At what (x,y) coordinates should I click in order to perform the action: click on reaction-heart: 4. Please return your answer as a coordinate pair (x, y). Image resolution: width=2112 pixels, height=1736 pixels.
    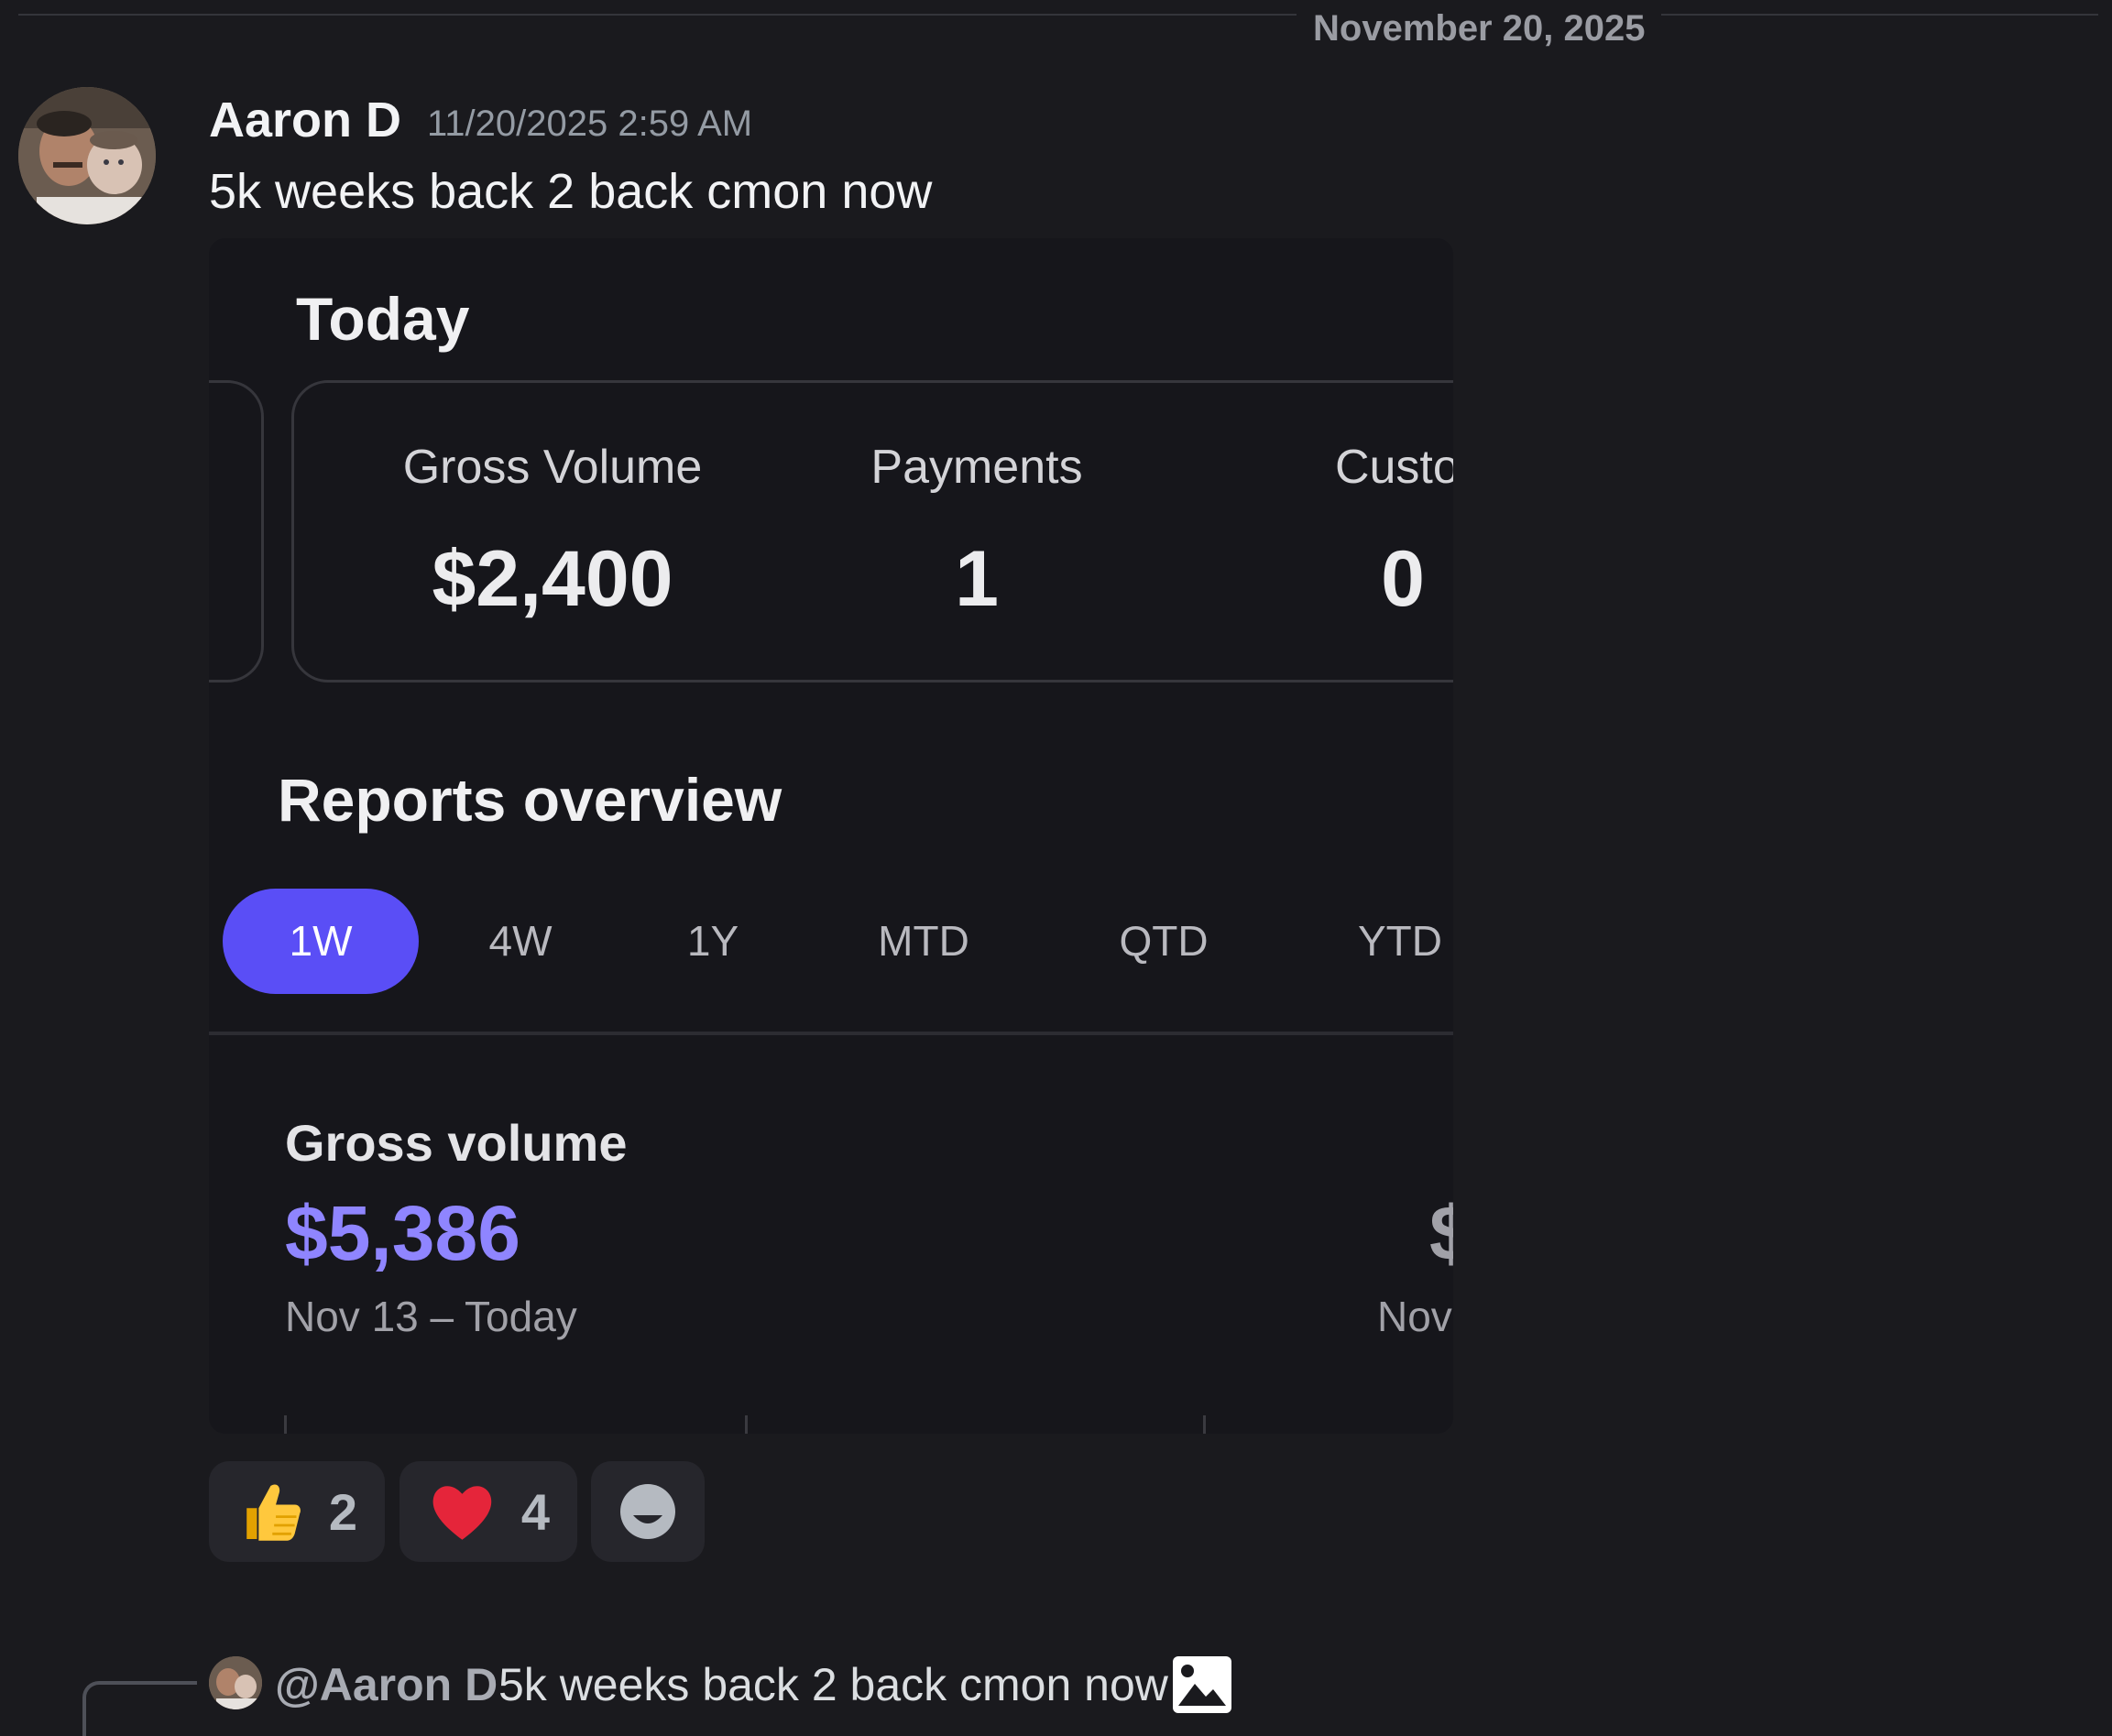
    Looking at the image, I should click on (488, 1512).